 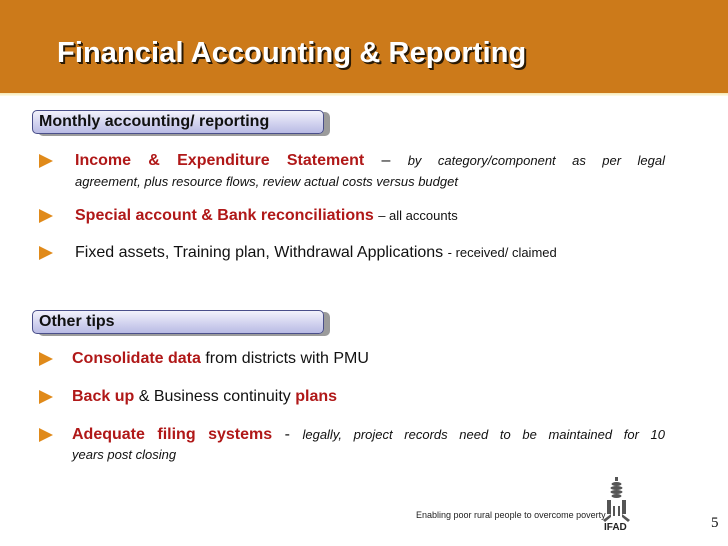 I want to click on page-number: 5, so click(x=715, y=523).